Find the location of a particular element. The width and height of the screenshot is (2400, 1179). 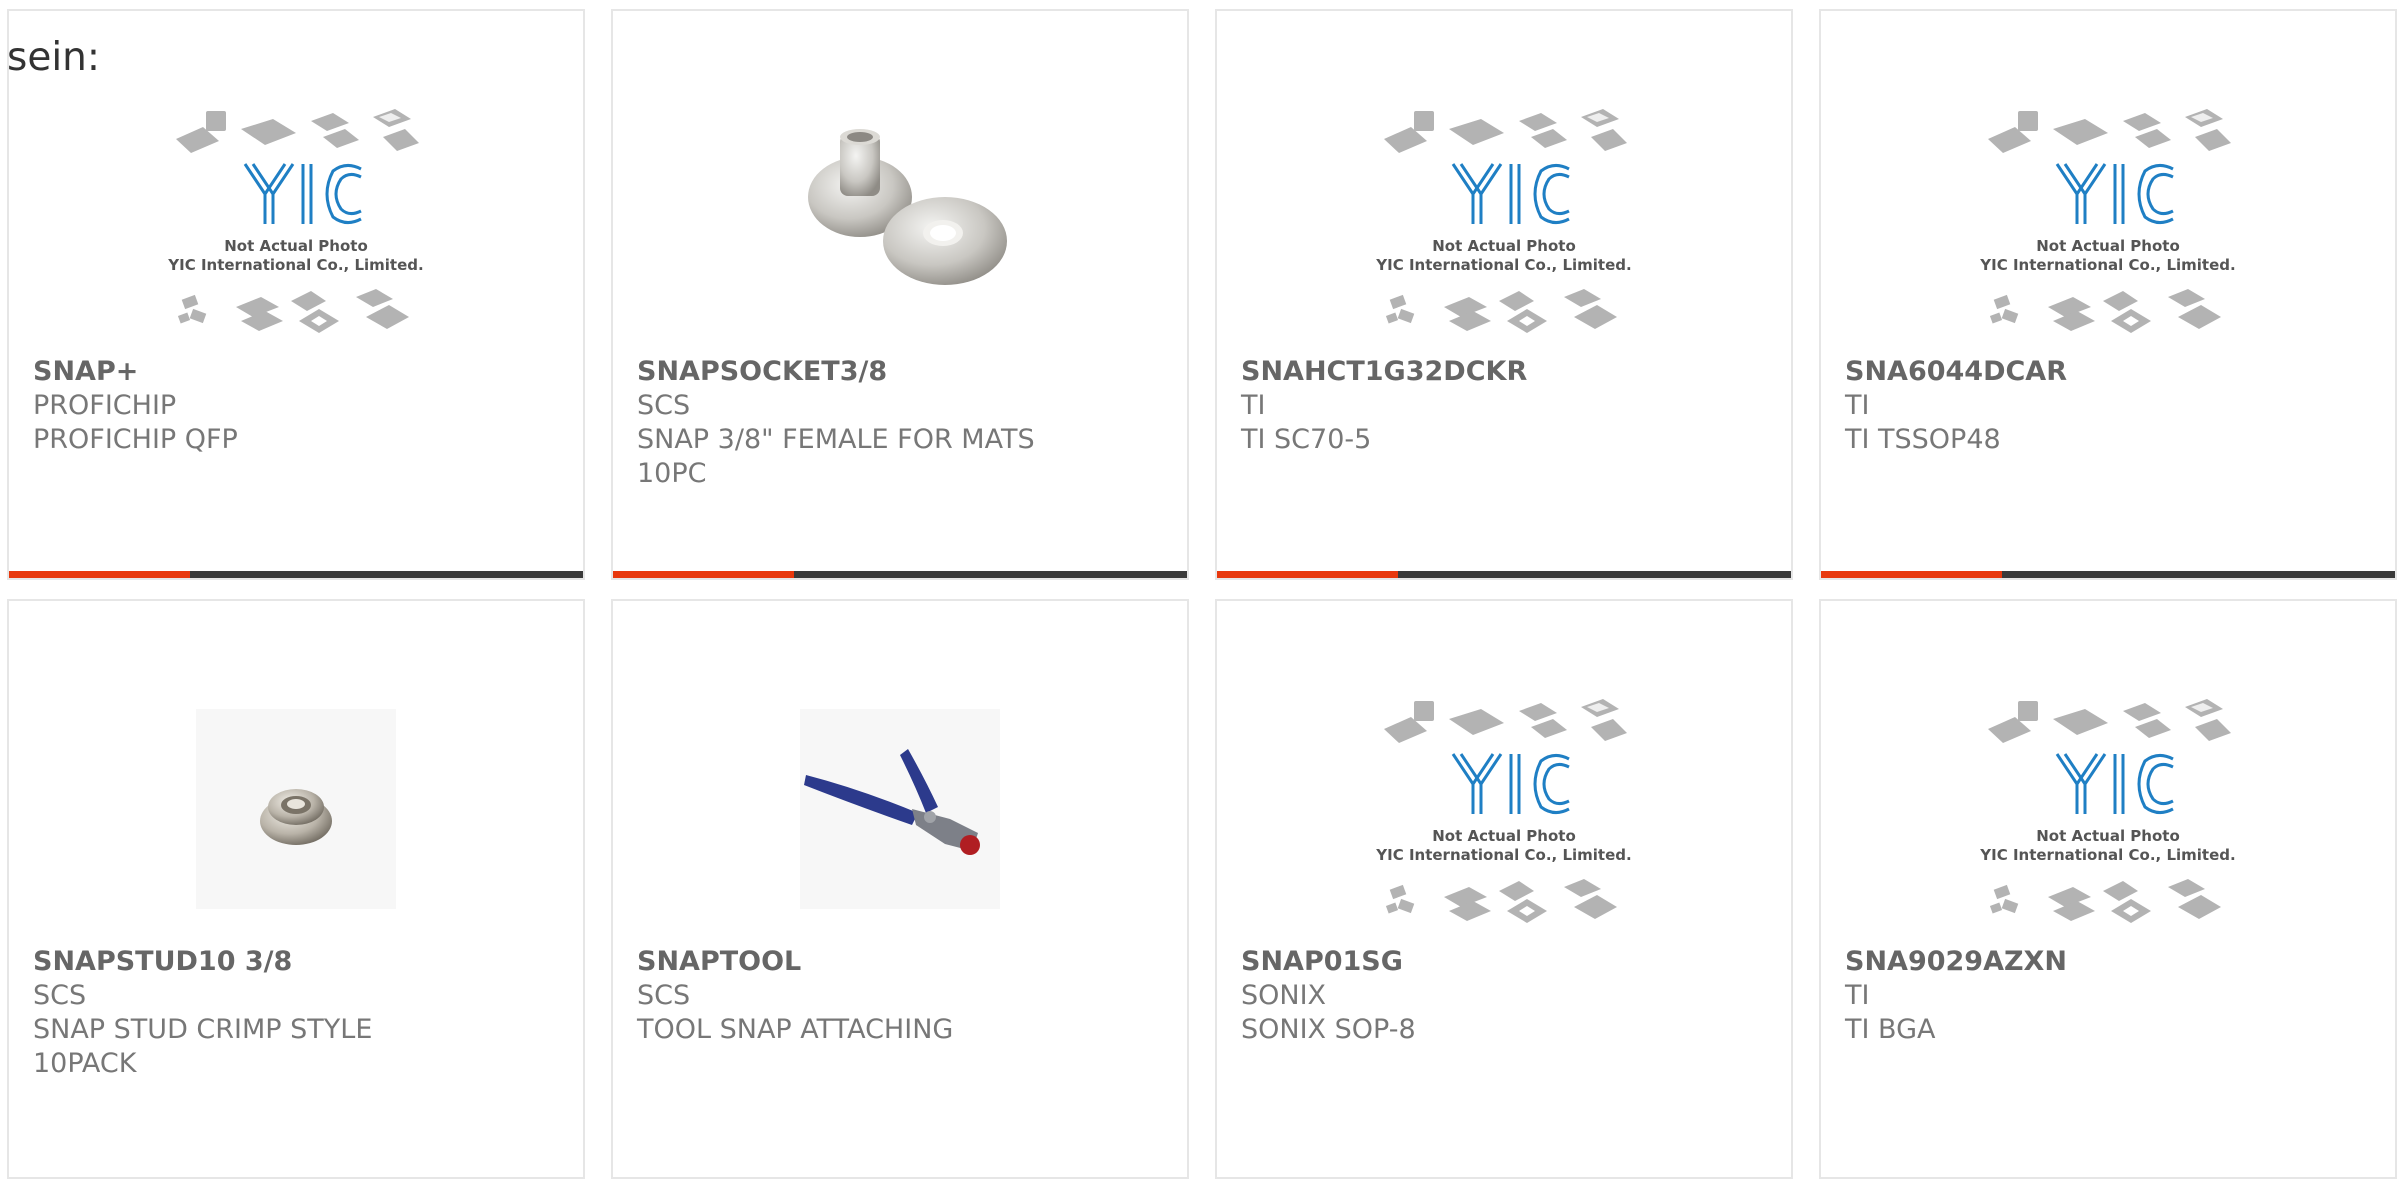

description: TI SC70-5 is located at coordinates (1306, 439).